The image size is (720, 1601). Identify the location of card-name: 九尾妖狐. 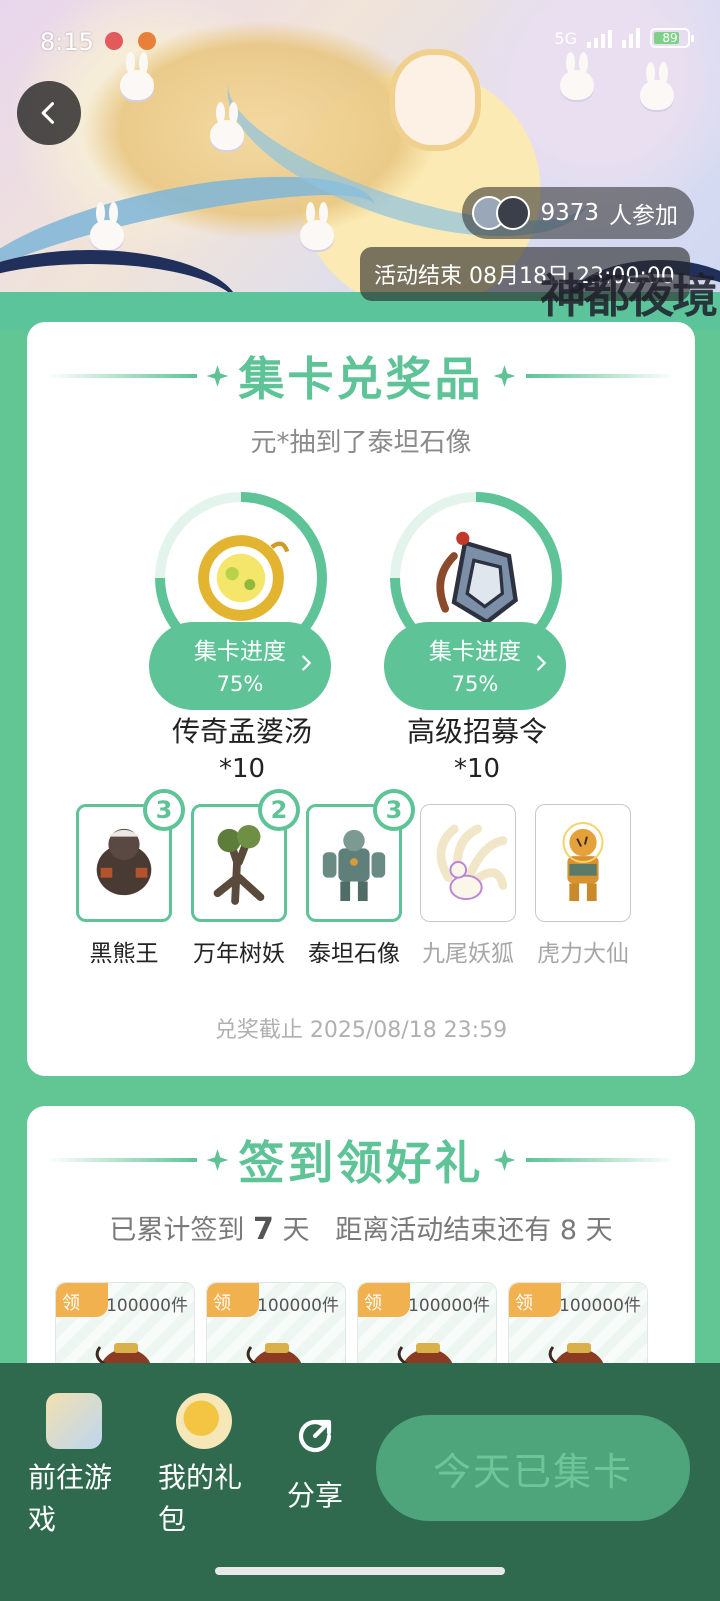
(468, 954).